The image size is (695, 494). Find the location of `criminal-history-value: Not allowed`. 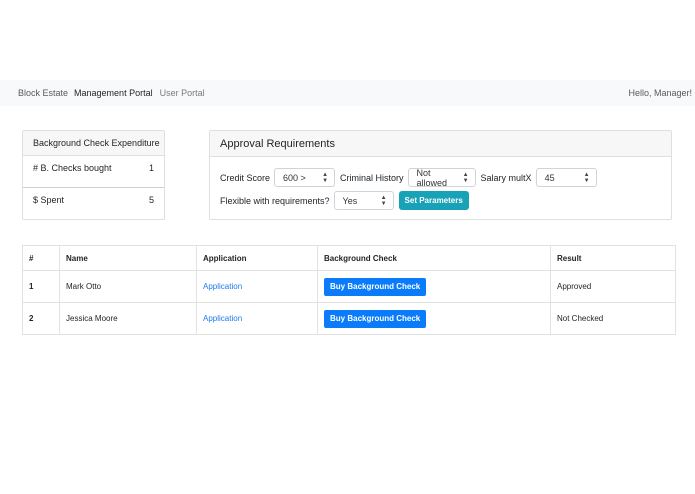

criminal-history-value: Not allowed is located at coordinates (432, 177).